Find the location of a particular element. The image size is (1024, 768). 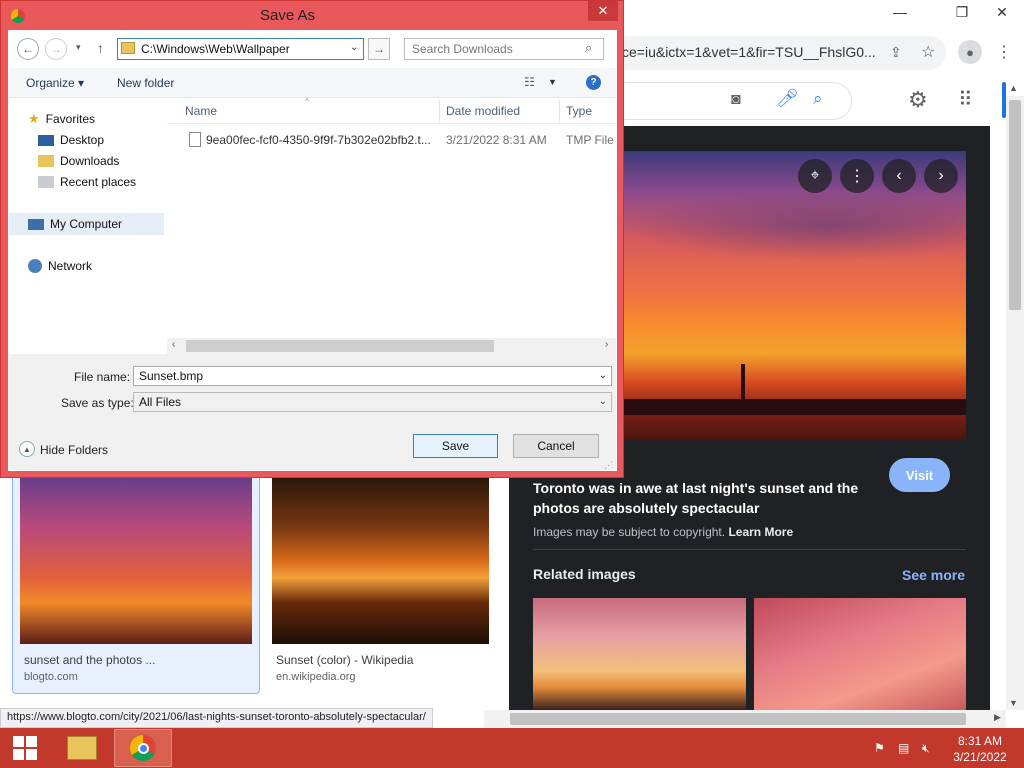

file-type: TMP File is located at coordinates (590, 140).